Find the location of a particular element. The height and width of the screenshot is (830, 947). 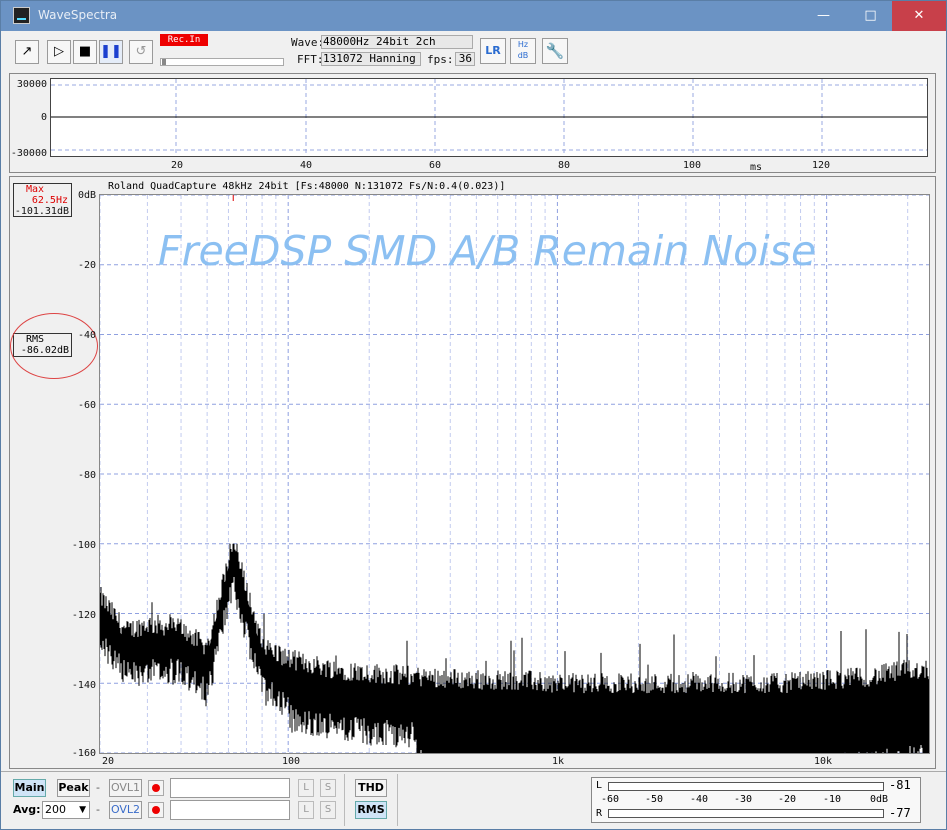

meter-ch-r: R is located at coordinates (599, 813).